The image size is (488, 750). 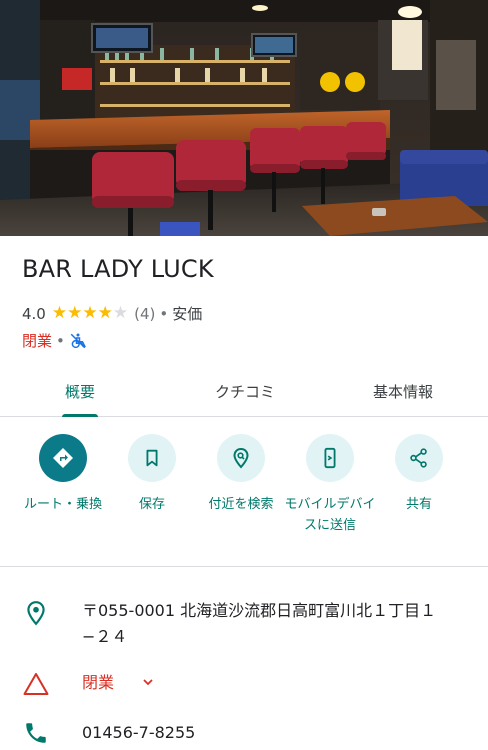 I want to click on rating-row: 4.0 ★ ★ ★ ★ ★ (4) • 安価, so click(x=112, y=313).